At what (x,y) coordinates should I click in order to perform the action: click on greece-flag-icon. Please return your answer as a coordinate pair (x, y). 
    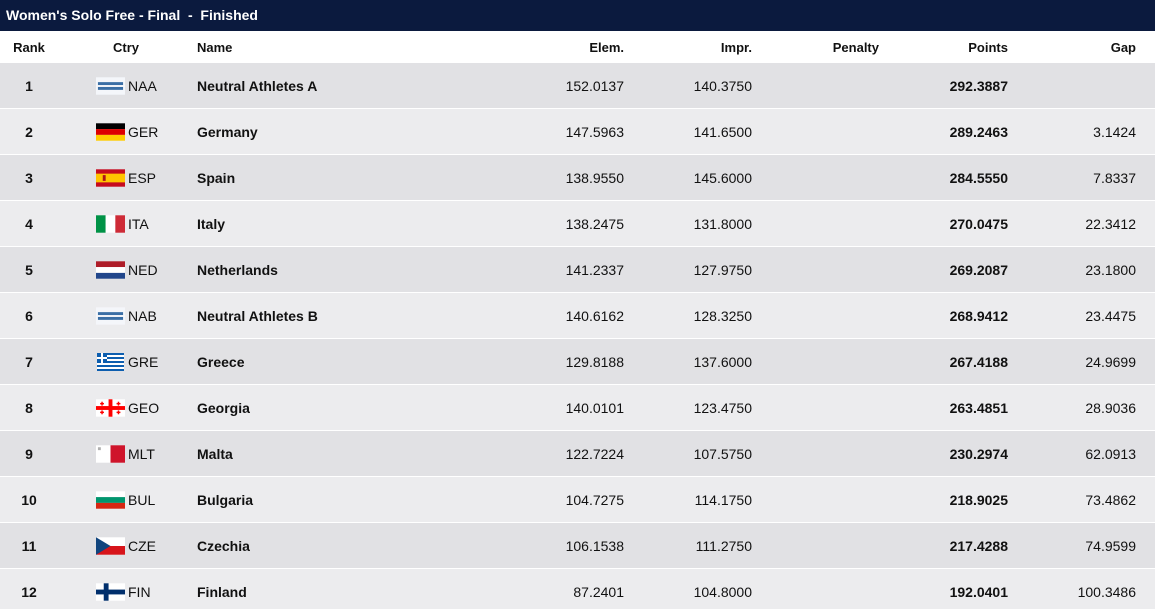
    Looking at the image, I should click on (110, 361).